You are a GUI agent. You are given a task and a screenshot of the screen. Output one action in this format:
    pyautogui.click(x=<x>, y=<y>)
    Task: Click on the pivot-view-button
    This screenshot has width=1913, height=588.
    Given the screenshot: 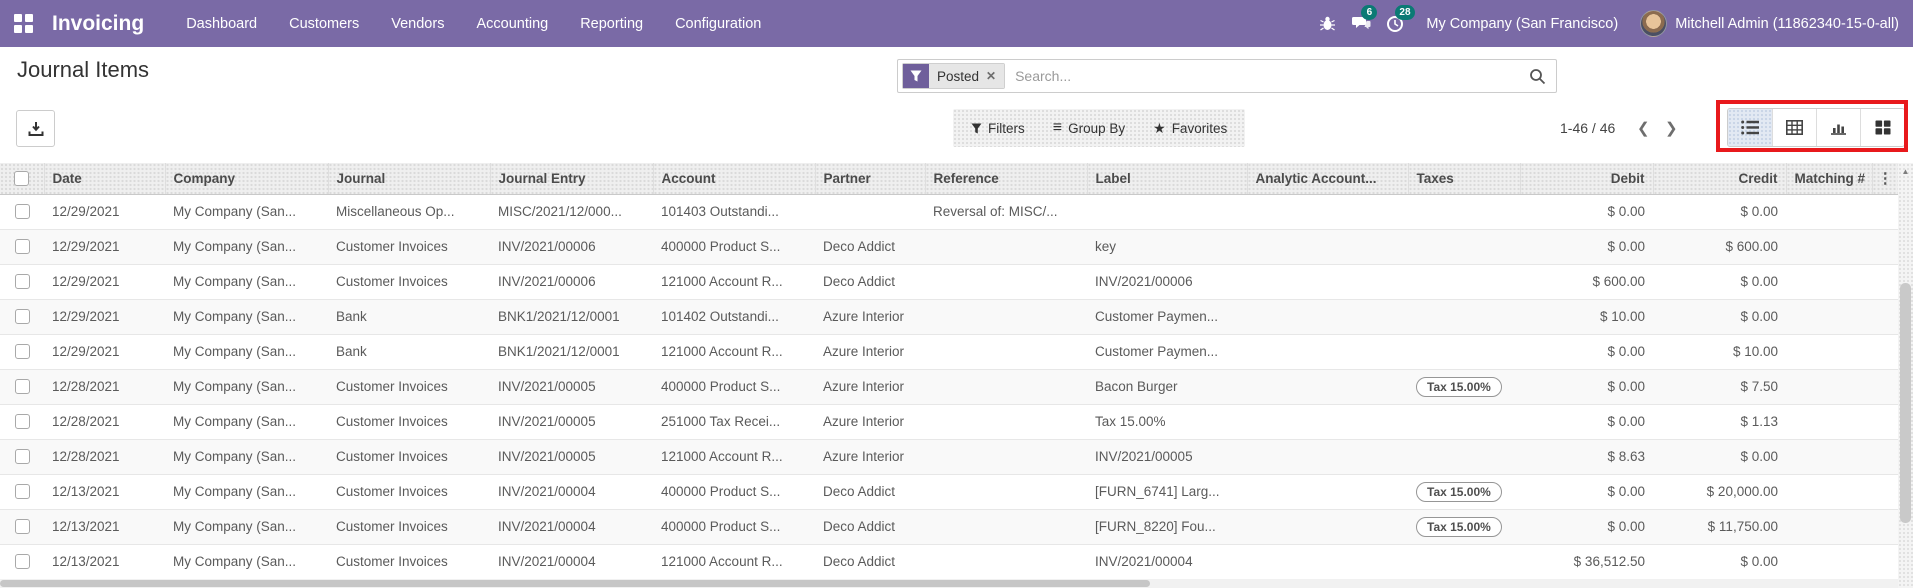 What is the action you would take?
    pyautogui.click(x=1794, y=127)
    